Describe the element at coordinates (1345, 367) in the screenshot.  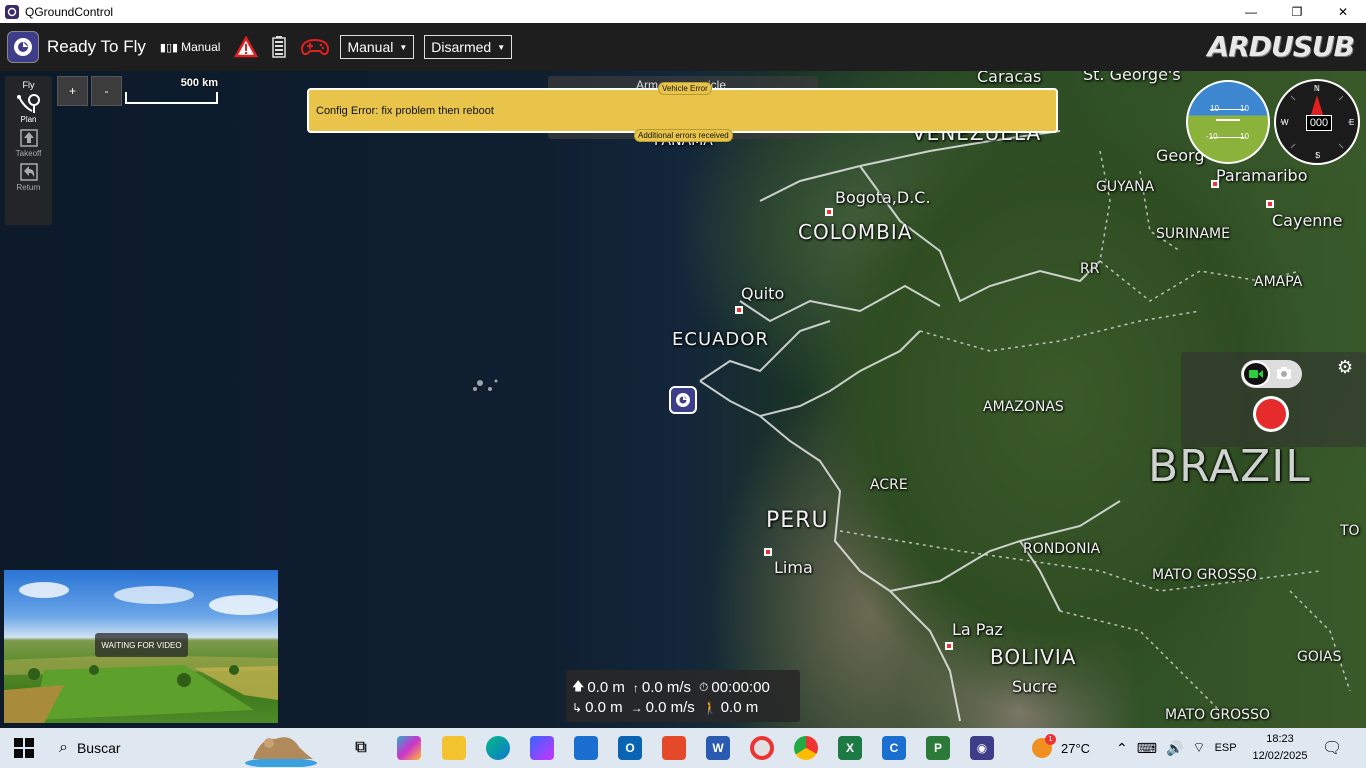
I see `camera-settings-gear-icon: ⚙` at that location.